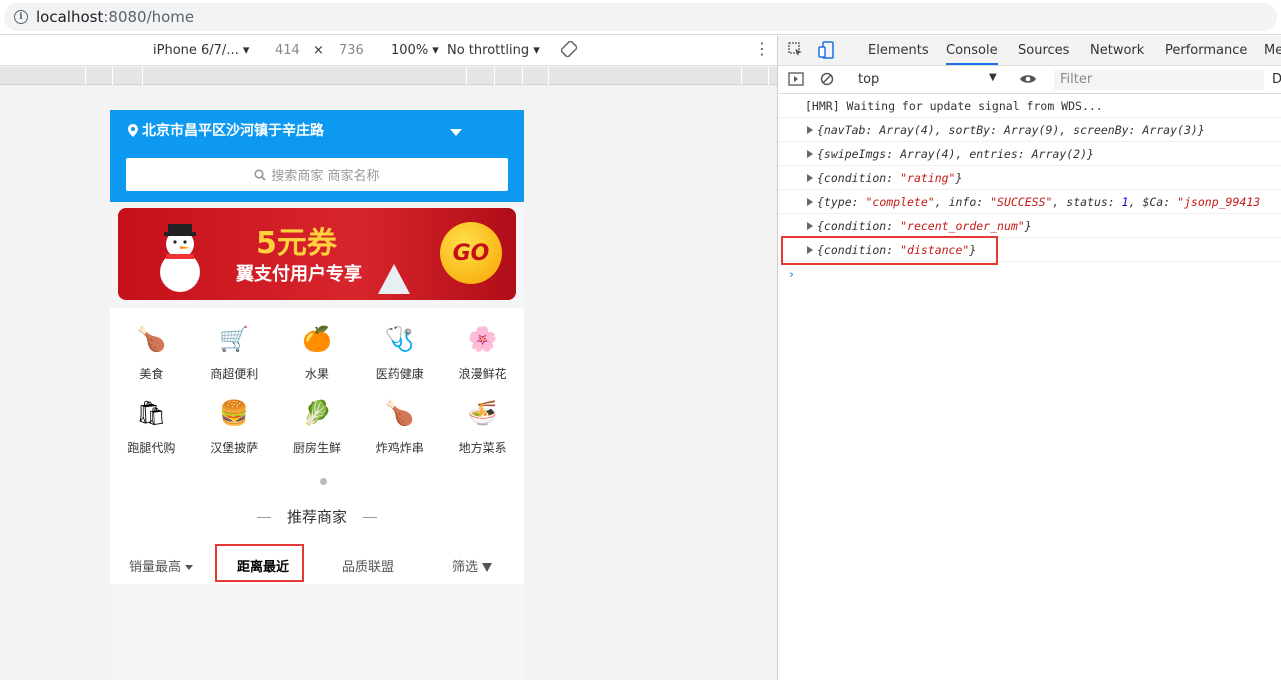  What do you see at coordinates (1029, 274) in the screenshot?
I see `console-prompt: ›` at bounding box center [1029, 274].